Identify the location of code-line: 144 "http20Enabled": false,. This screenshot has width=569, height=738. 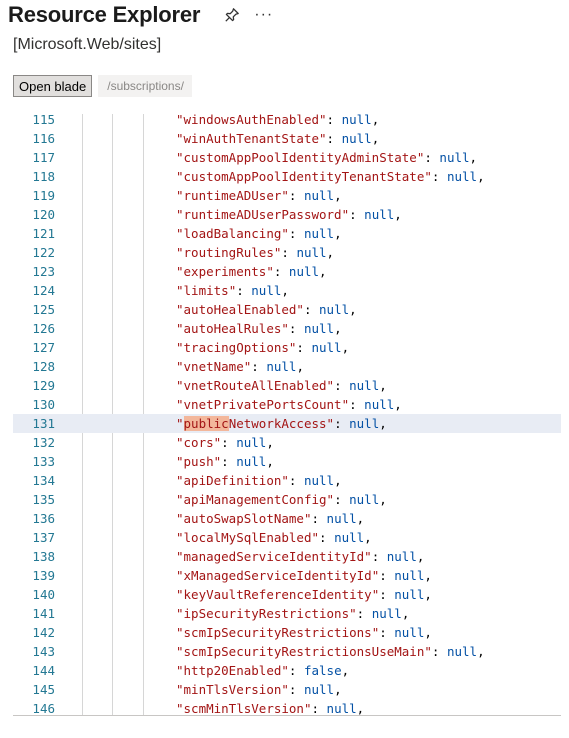
(287, 670).